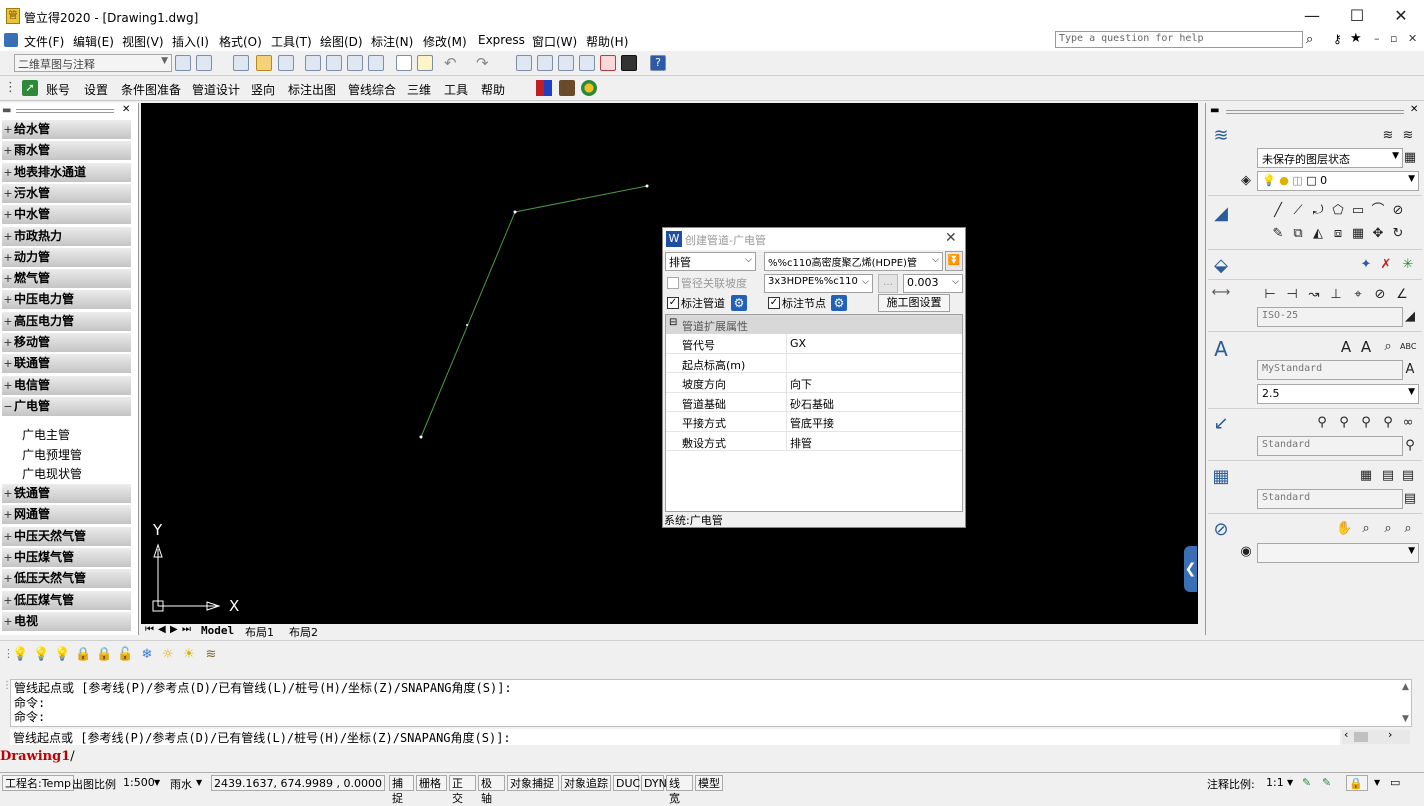 This screenshot has width=1424, height=806. Describe the element at coordinates (1410, 317) in the screenshot. I see `dim-style-icon: ◢` at that location.